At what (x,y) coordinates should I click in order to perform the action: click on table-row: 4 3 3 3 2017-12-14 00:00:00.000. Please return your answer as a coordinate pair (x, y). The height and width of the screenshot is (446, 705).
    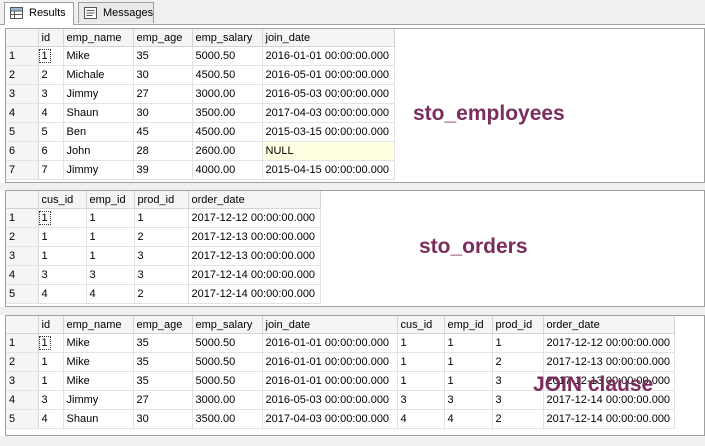
    Looking at the image, I should click on (163, 275).